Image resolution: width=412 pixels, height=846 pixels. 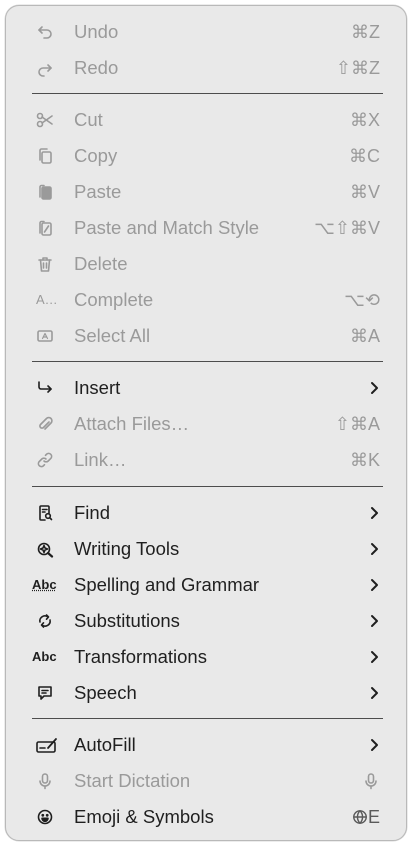 What do you see at coordinates (360, 817) in the screenshot?
I see `globe-icon` at bounding box center [360, 817].